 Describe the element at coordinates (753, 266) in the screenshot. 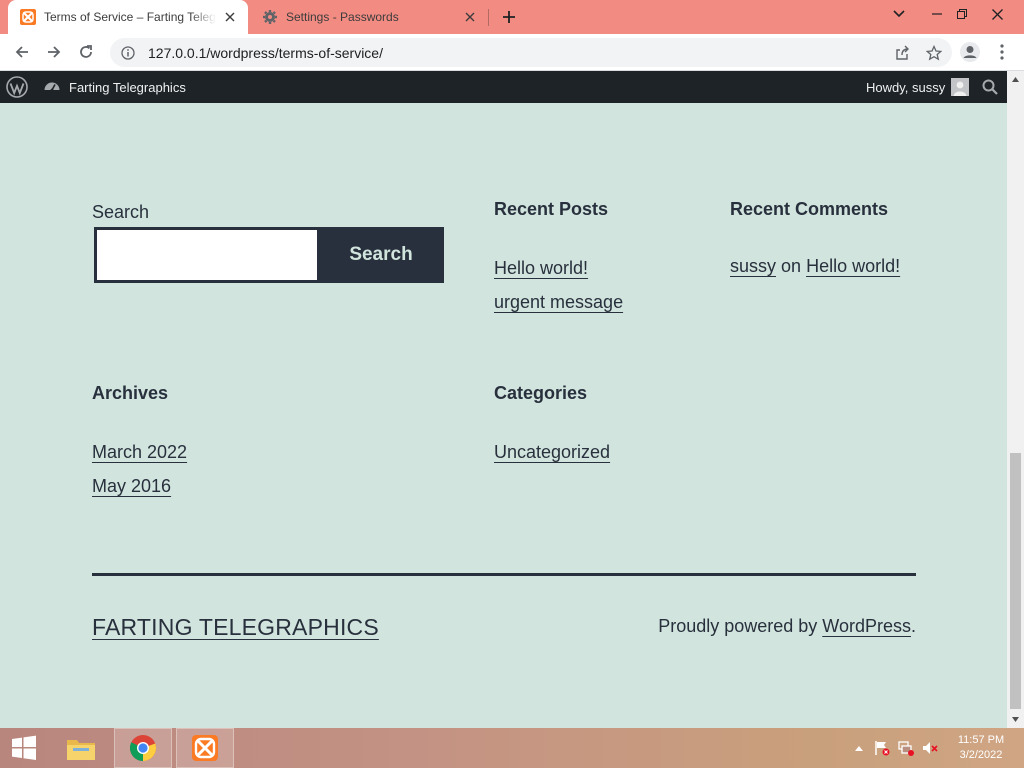

I see `comment-author-link: sussy` at that location.